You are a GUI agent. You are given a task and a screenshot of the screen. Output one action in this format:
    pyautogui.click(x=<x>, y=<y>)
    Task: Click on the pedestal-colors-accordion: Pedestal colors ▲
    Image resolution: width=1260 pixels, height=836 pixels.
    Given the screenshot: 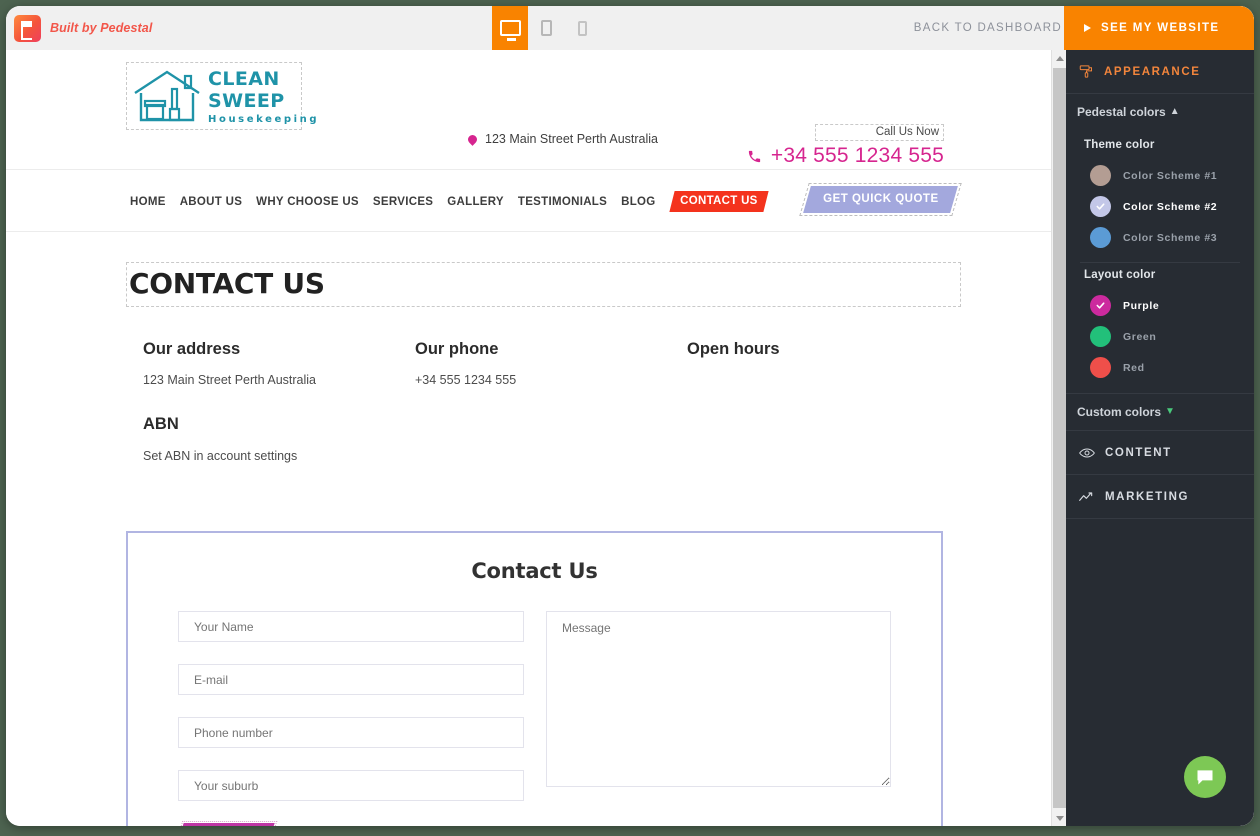 What is the action you would take?
    pyautogui.click(x=1160, y=112)
    